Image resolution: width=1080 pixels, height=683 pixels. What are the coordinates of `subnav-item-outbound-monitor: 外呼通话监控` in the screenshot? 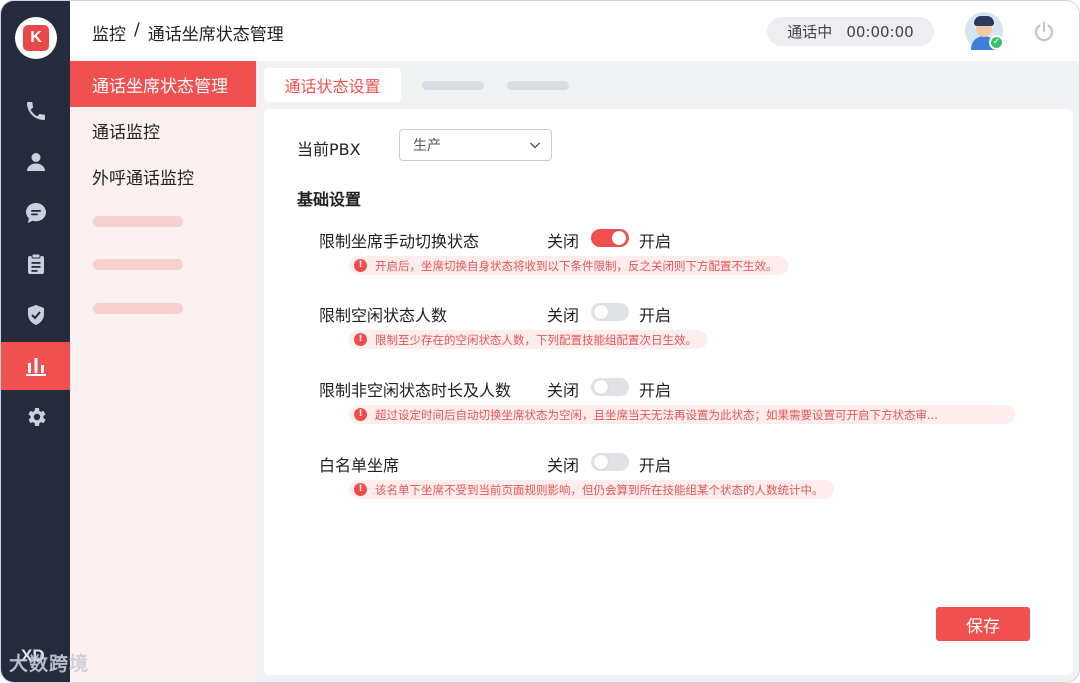 It's located at (163, 176).